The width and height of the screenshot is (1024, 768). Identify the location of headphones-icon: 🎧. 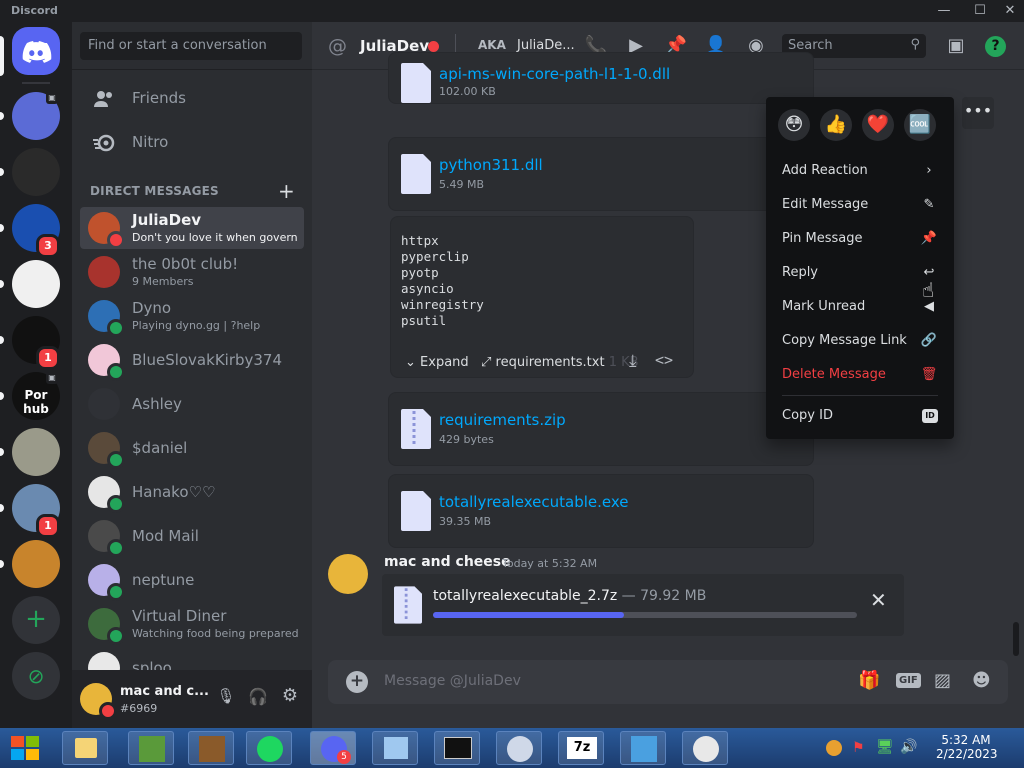
(258, 699).